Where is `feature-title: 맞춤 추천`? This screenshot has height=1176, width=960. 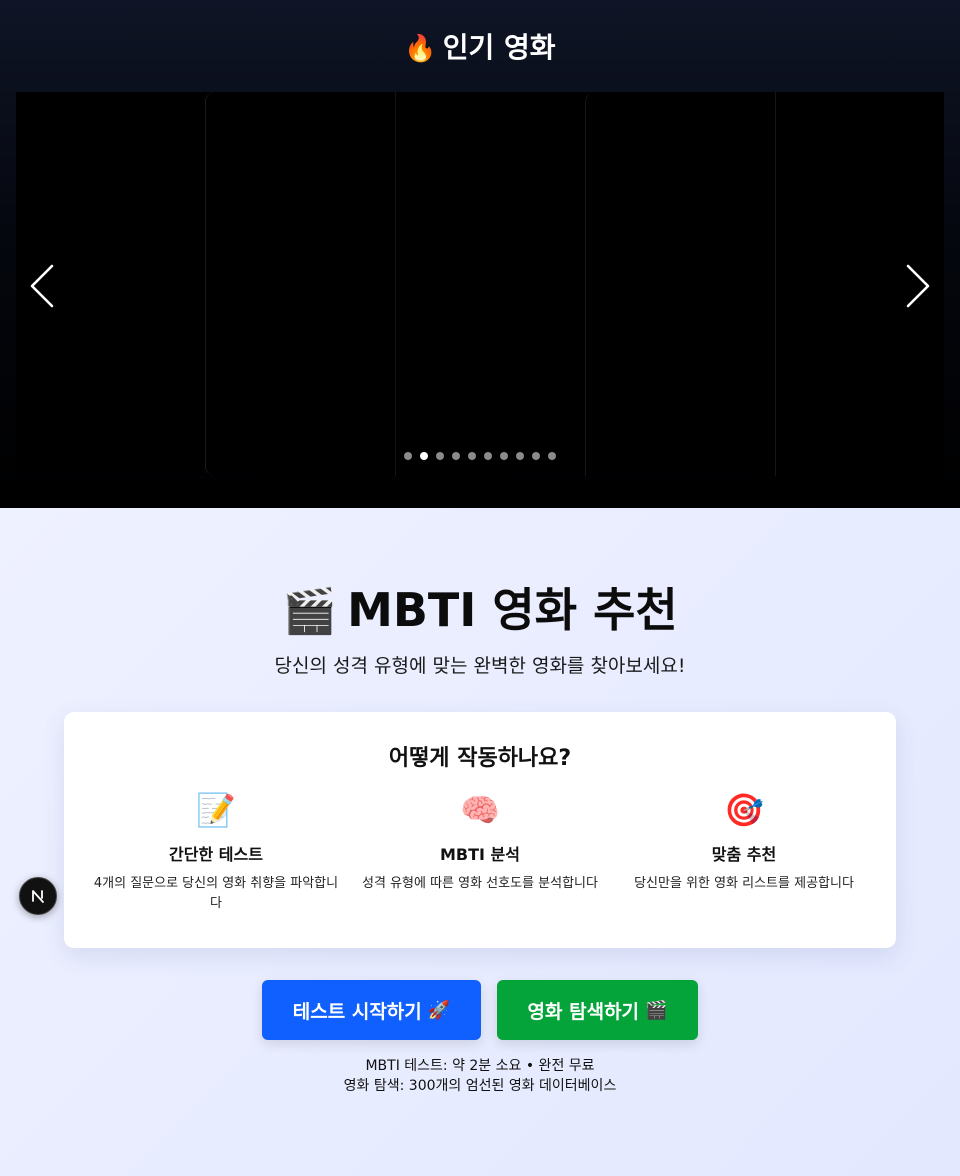
feature-title: 맞춤 추천 is located at coordinates (744, 854).